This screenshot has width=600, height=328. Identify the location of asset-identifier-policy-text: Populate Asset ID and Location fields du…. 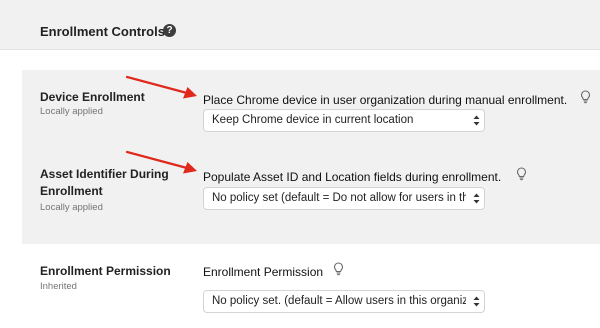
(352, 177).